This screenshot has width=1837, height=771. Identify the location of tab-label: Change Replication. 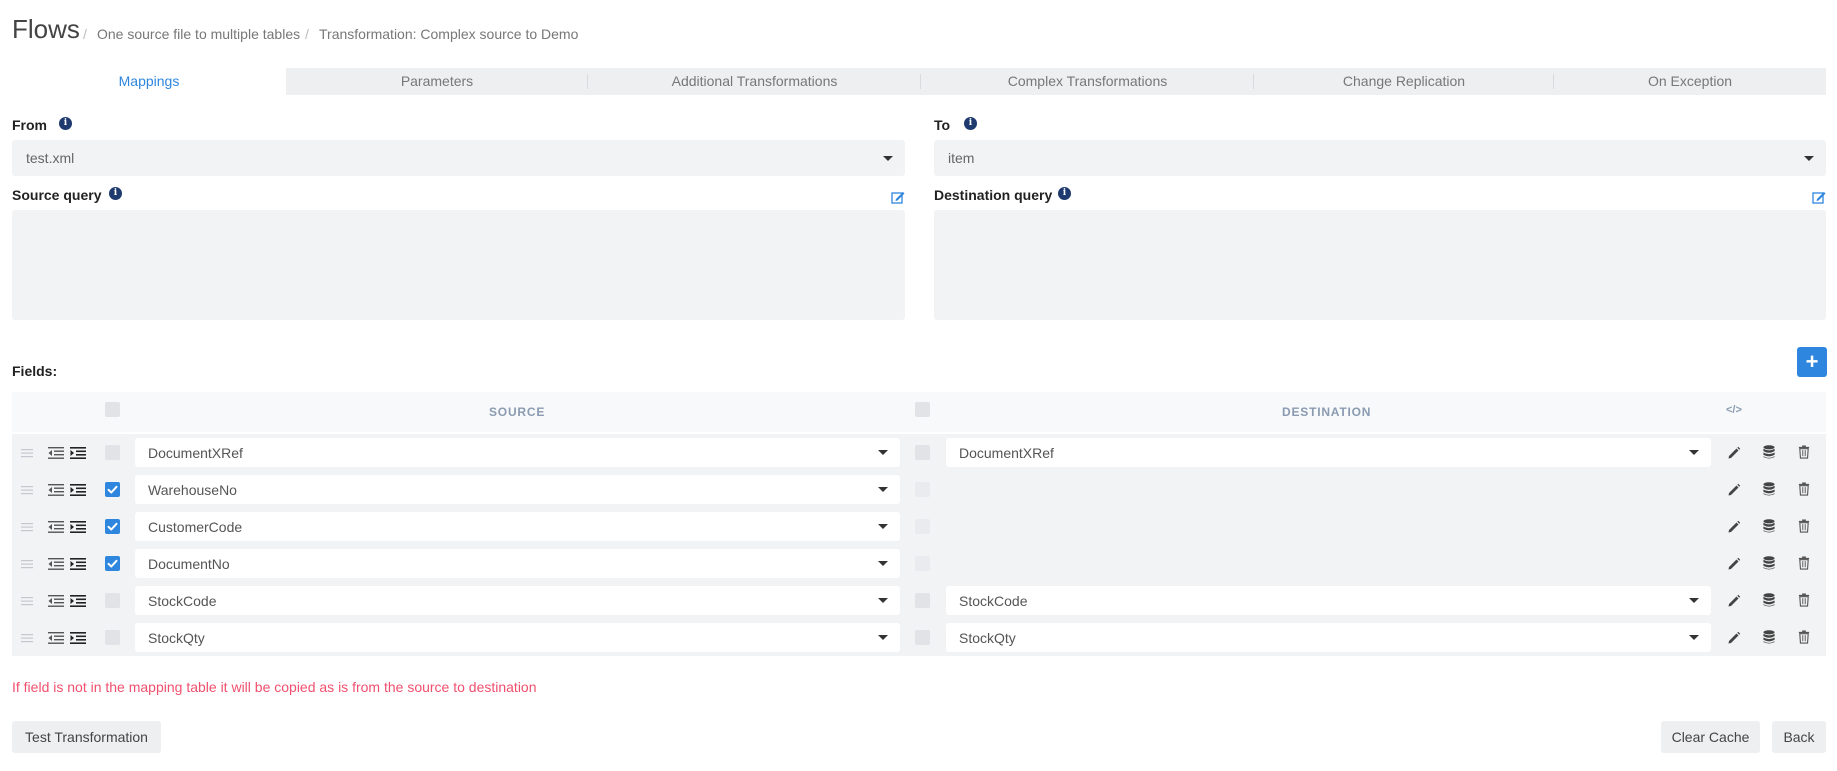
(1404, 81).